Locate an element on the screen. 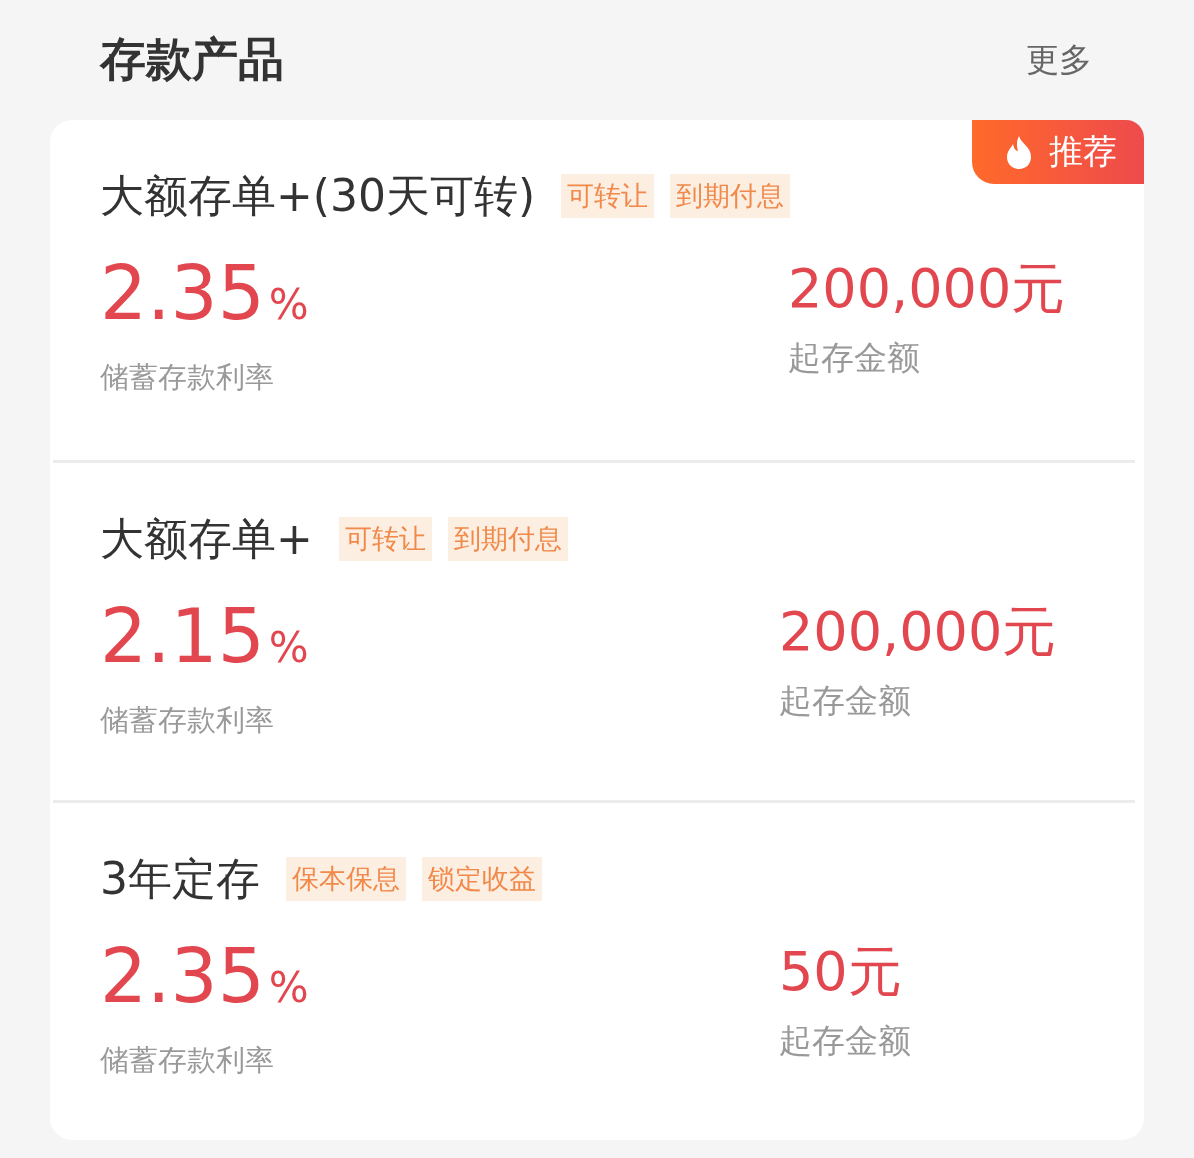  product-name: 大额存单+ is located at coordinates (206, 538).